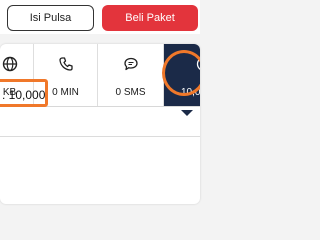 The image size is (320, 240). I want to click on tab-highlight-ring, so click(181, 73).